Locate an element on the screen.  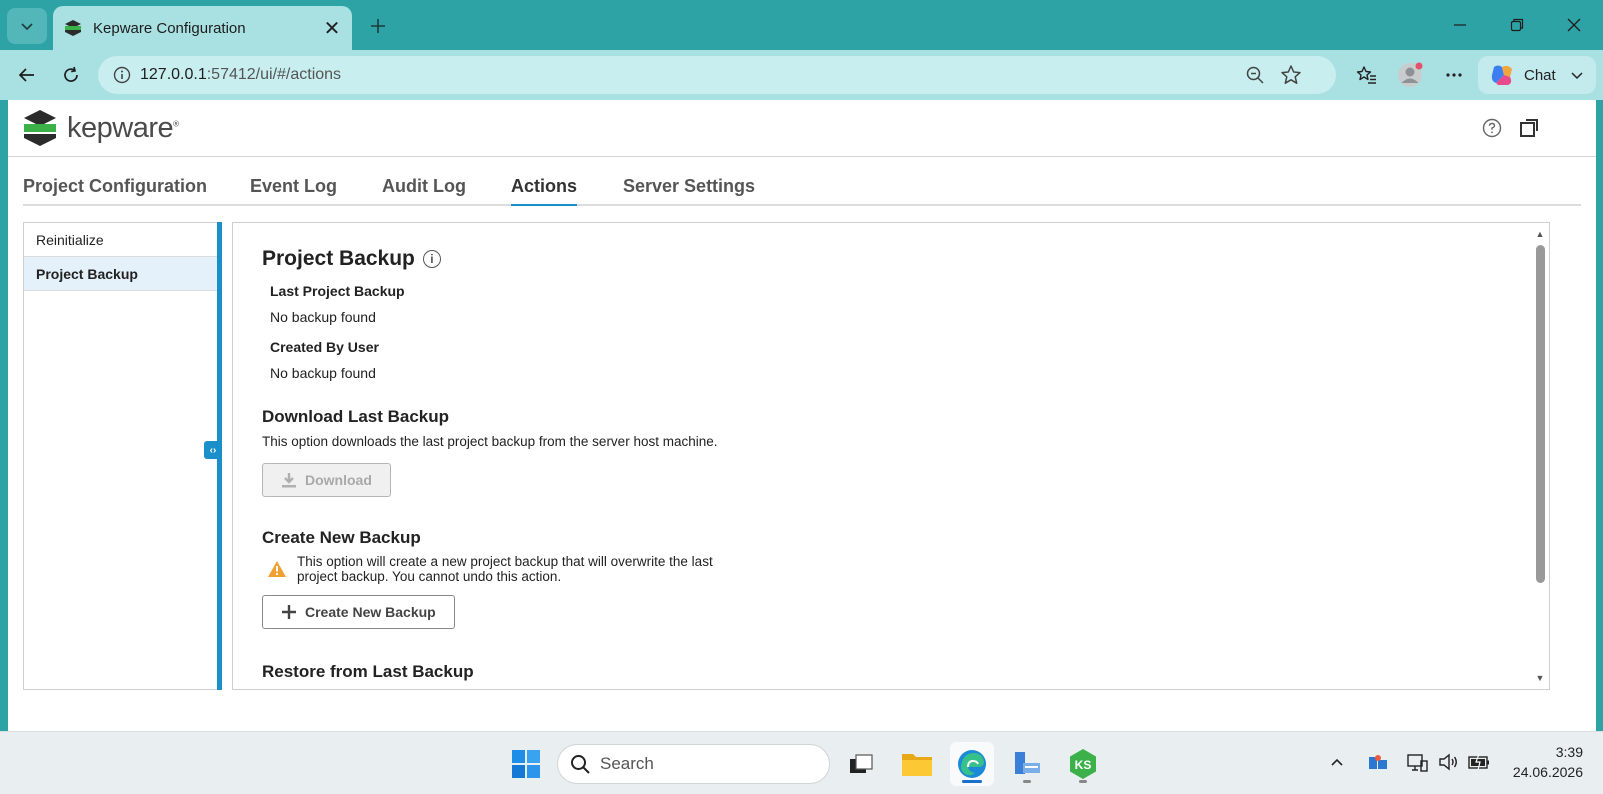
tab-title: Kepware Configuration is located at coordinates (169, 28).